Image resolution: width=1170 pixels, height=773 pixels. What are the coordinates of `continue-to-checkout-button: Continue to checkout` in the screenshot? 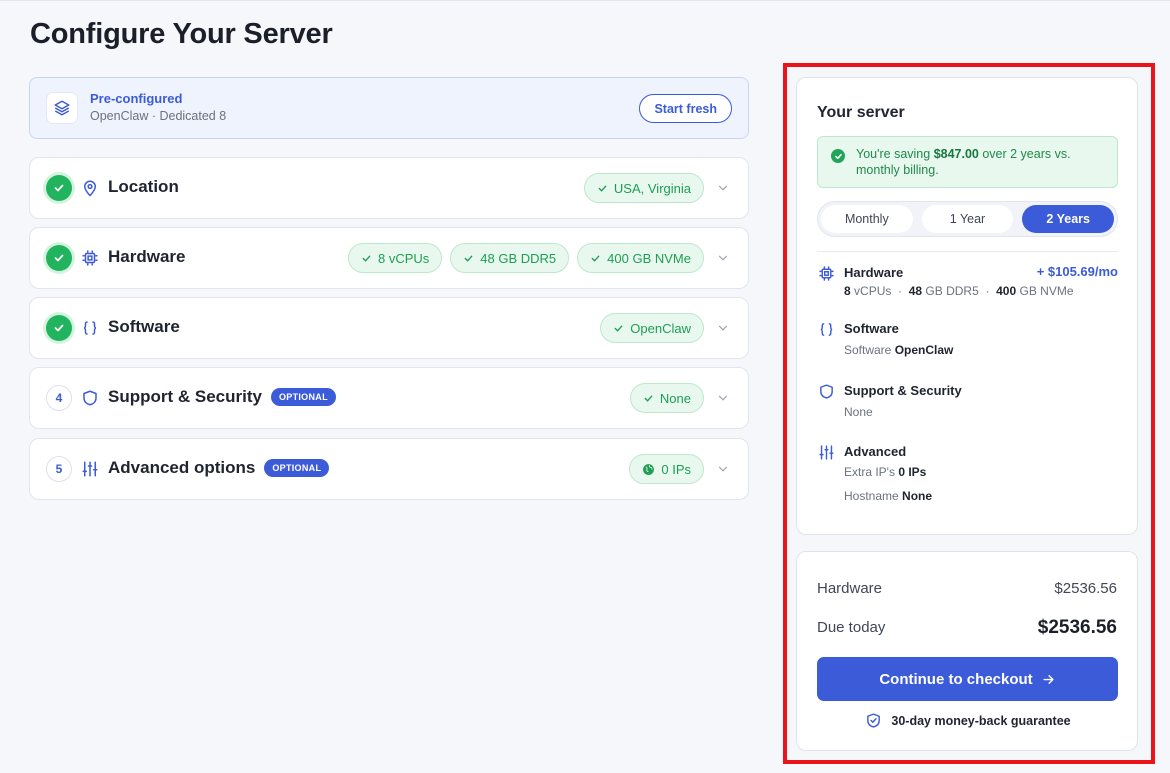 It's located at (967, 679).